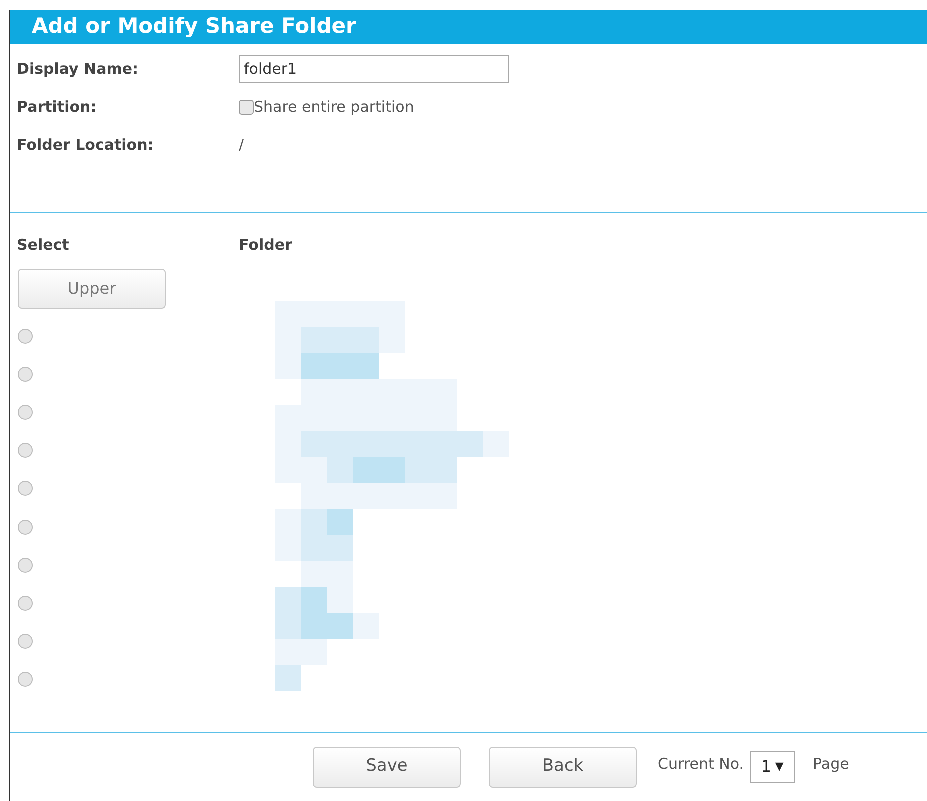  What do you see at coordinates (57, 107) in the screenshot?
I see `field-label: Partition:` at bounding box center [57, 107].